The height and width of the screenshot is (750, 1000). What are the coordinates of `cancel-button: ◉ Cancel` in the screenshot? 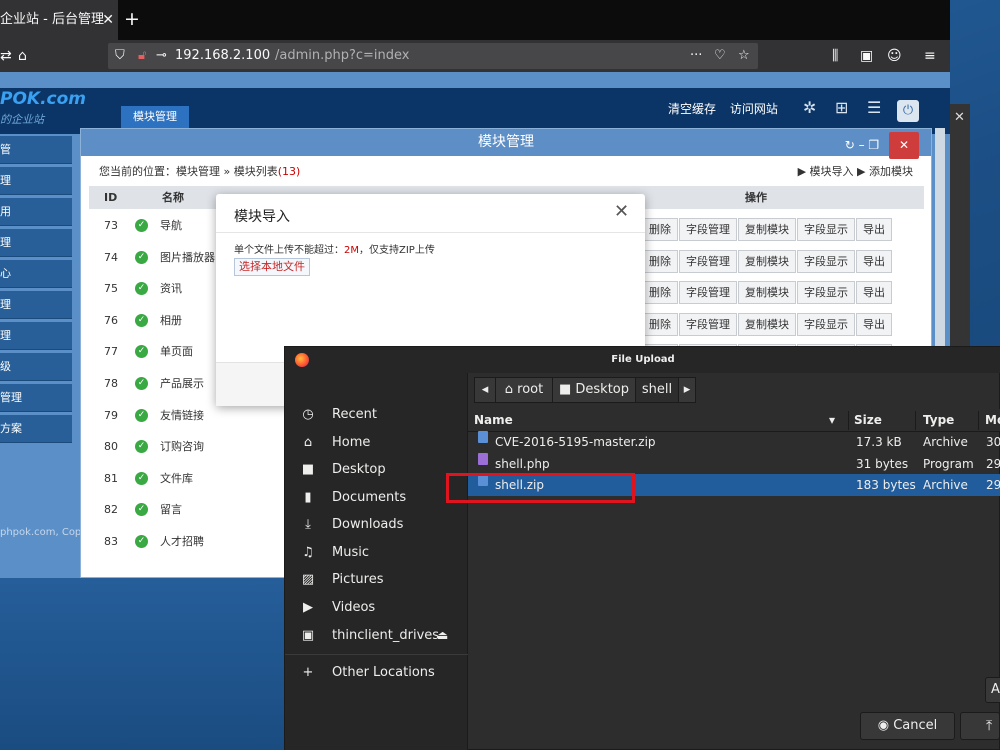 It's located at (907, 726).